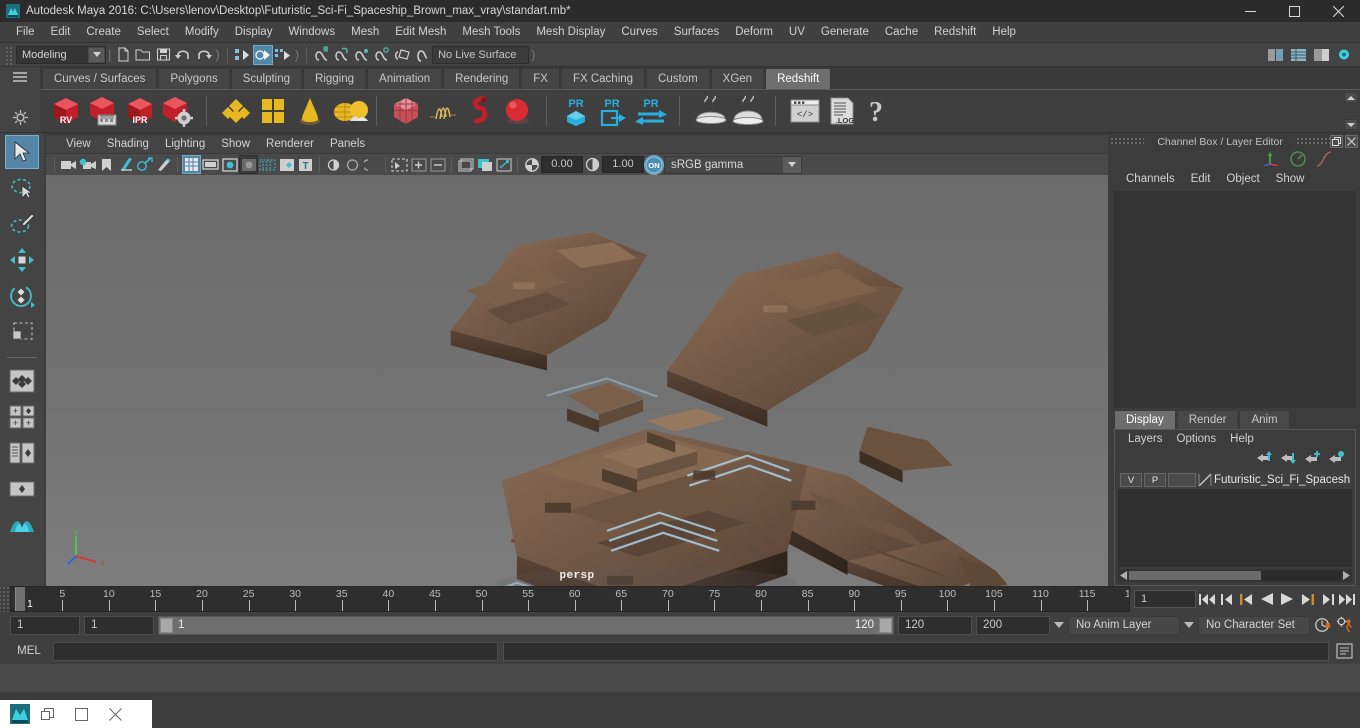 The image size is (1360, 728). What do you see at coordinates (613, 111) in the screenshot?
I see `redshift-proxy-out-icon: PR` at bounding box center [613, 111].